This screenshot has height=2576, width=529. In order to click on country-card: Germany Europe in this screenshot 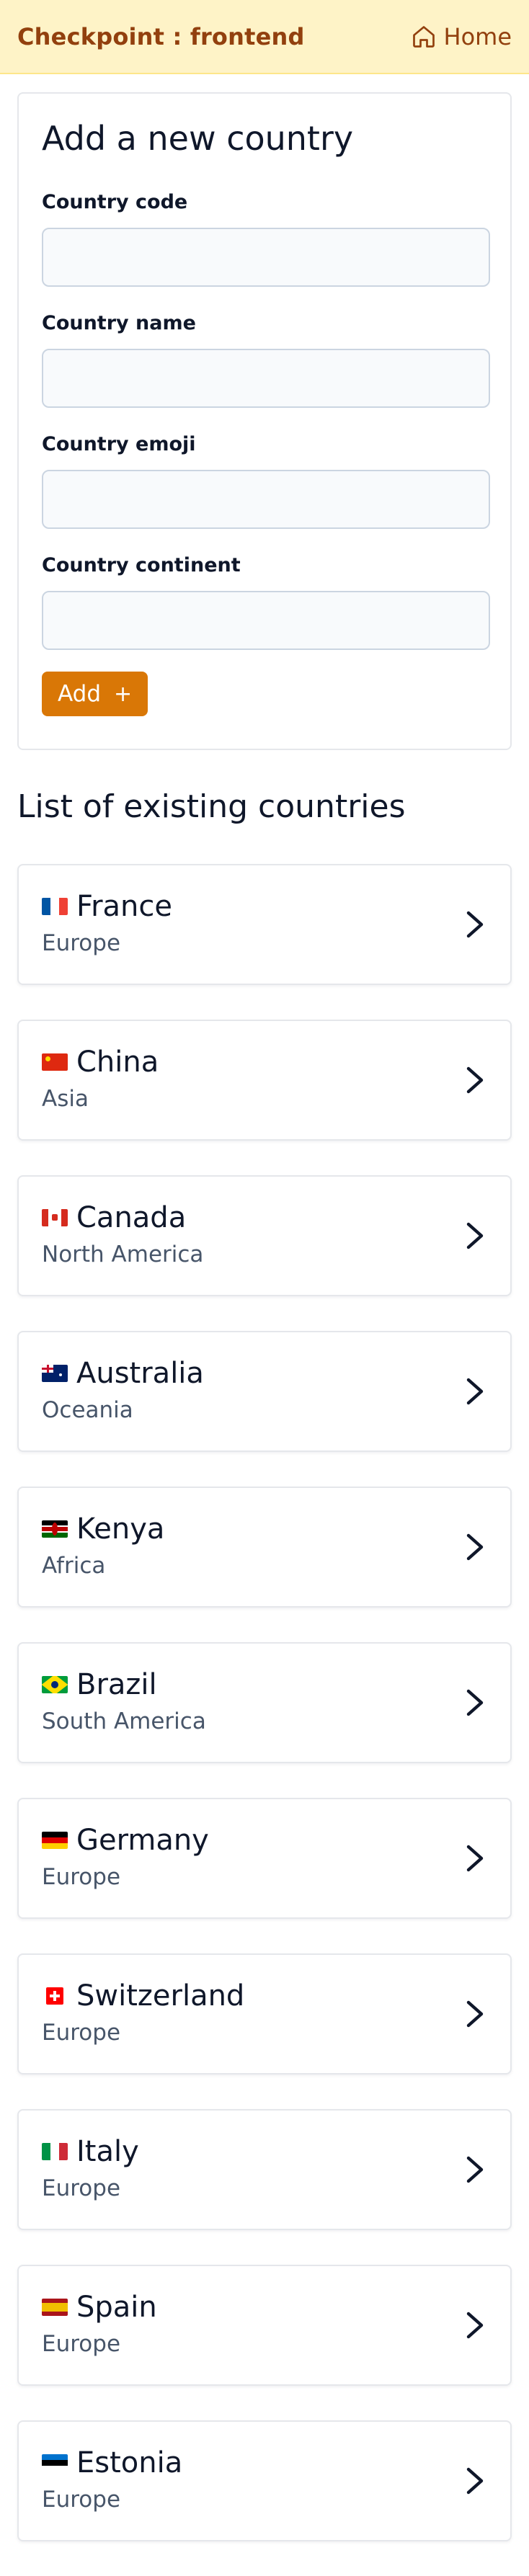, I will do `click(264, 1858)`.